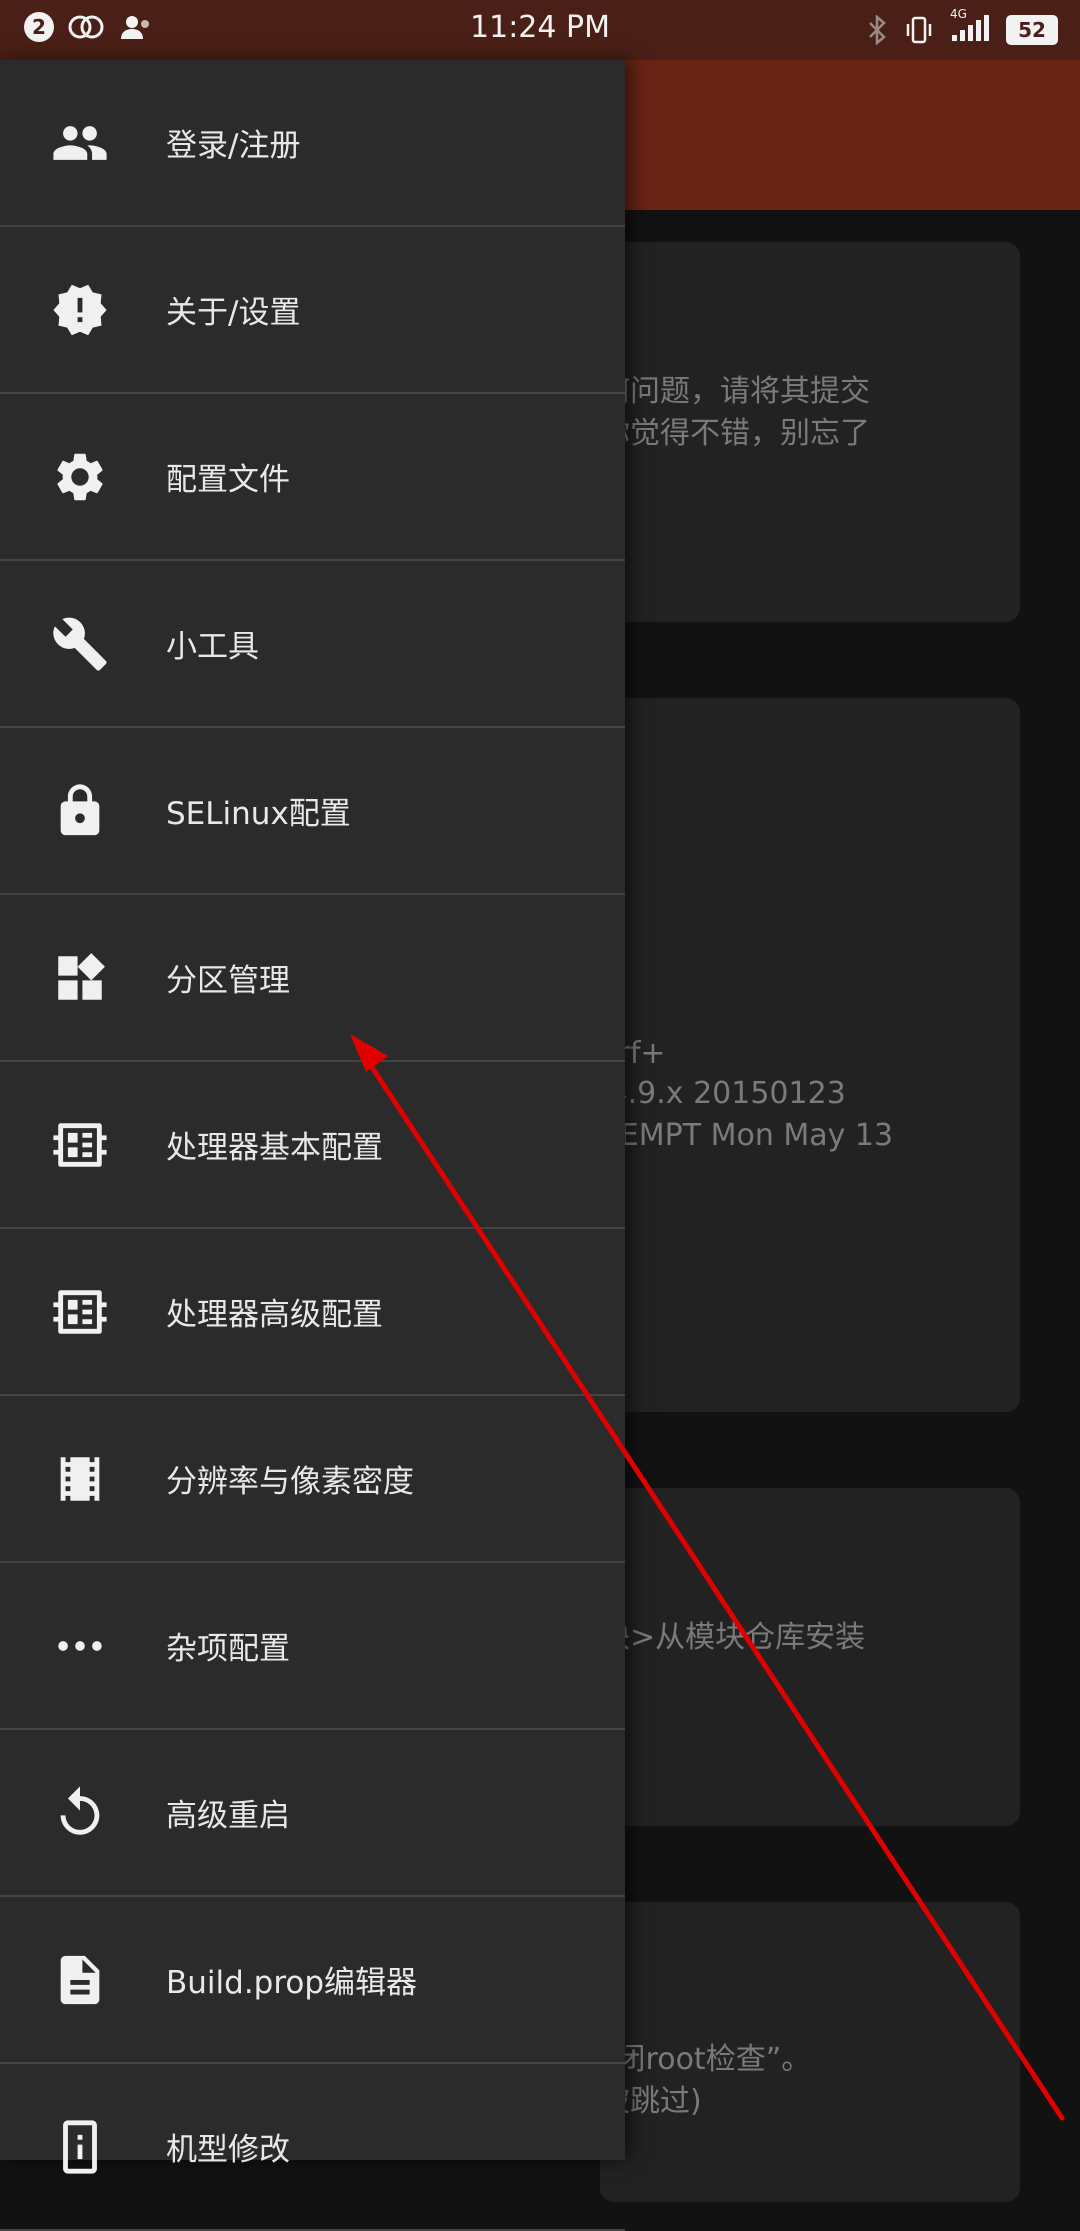 The height and width of the screenshot is (2231, 1080). I want to click on menu-item-label: 关于/设置, so click(233, 313).